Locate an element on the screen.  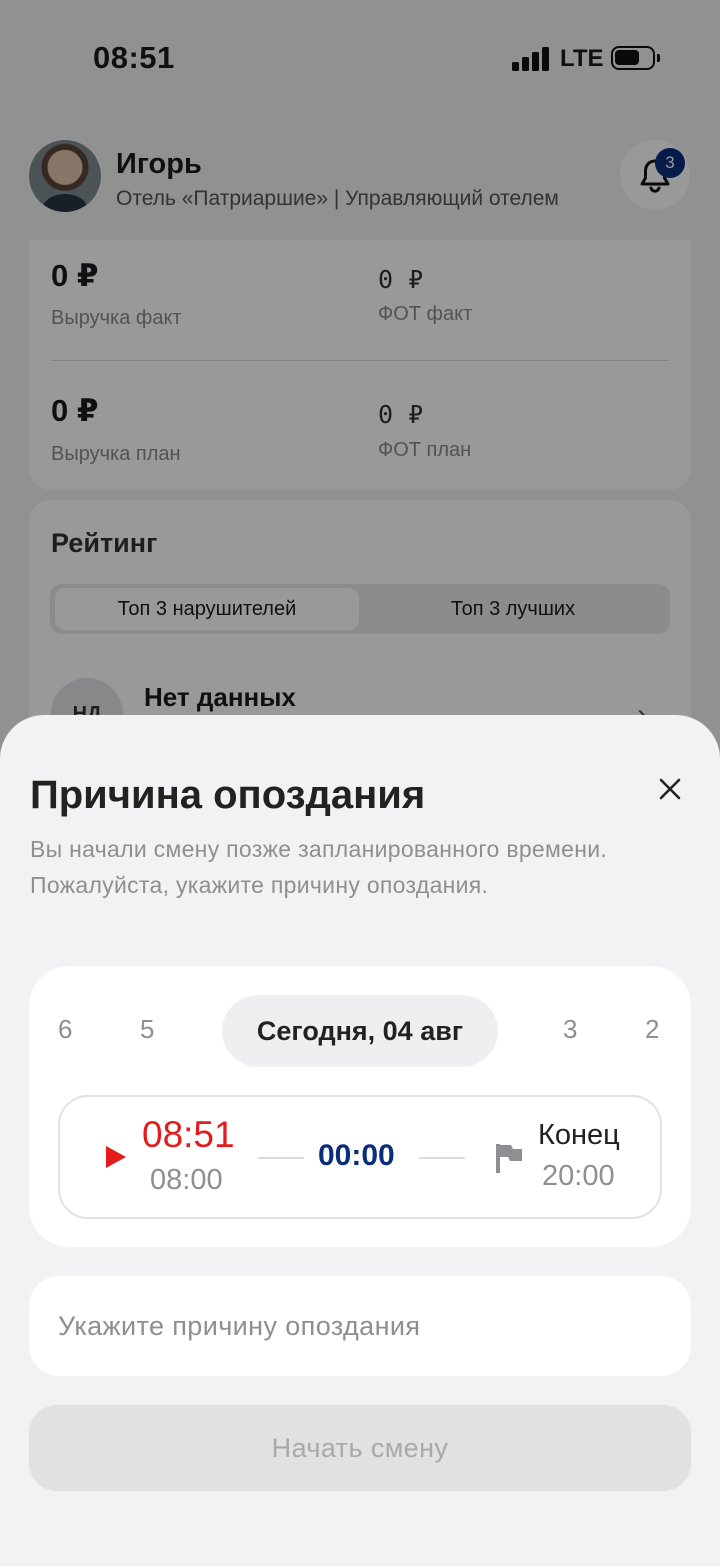
start-planned-time: 08:00 is located at coordinates (186, 1180).